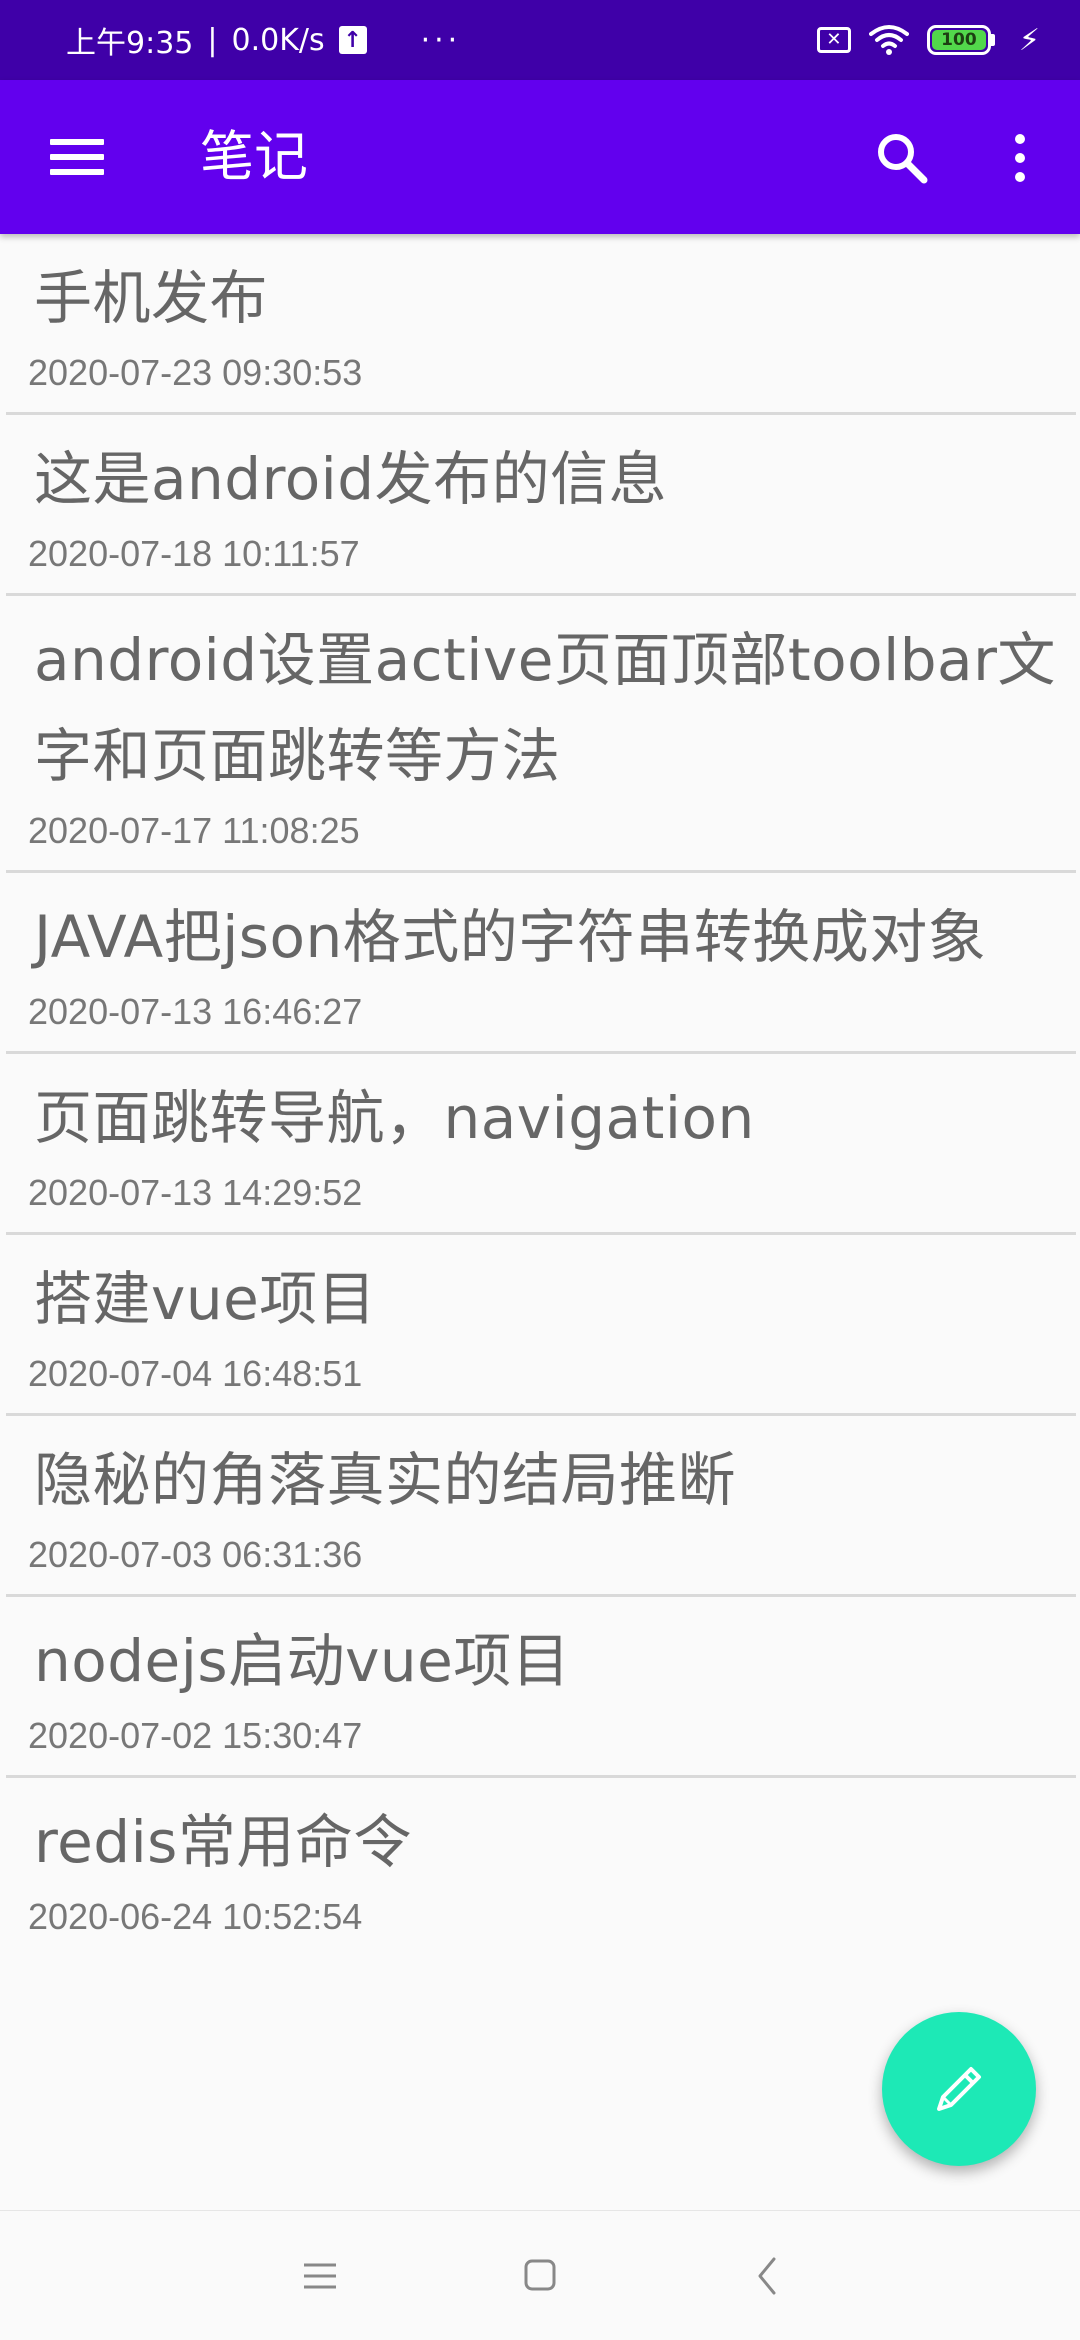  Describe the element at coordinates (130, 43) in the screenshot. I see `status-time: 上午9:35` at that location.